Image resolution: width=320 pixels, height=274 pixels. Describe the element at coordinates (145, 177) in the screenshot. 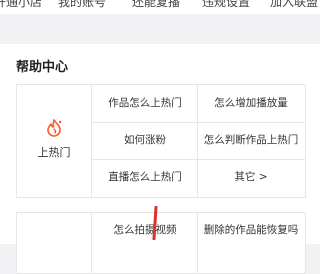

I see `link-live-trending: 直播怎么上热门` at that location.